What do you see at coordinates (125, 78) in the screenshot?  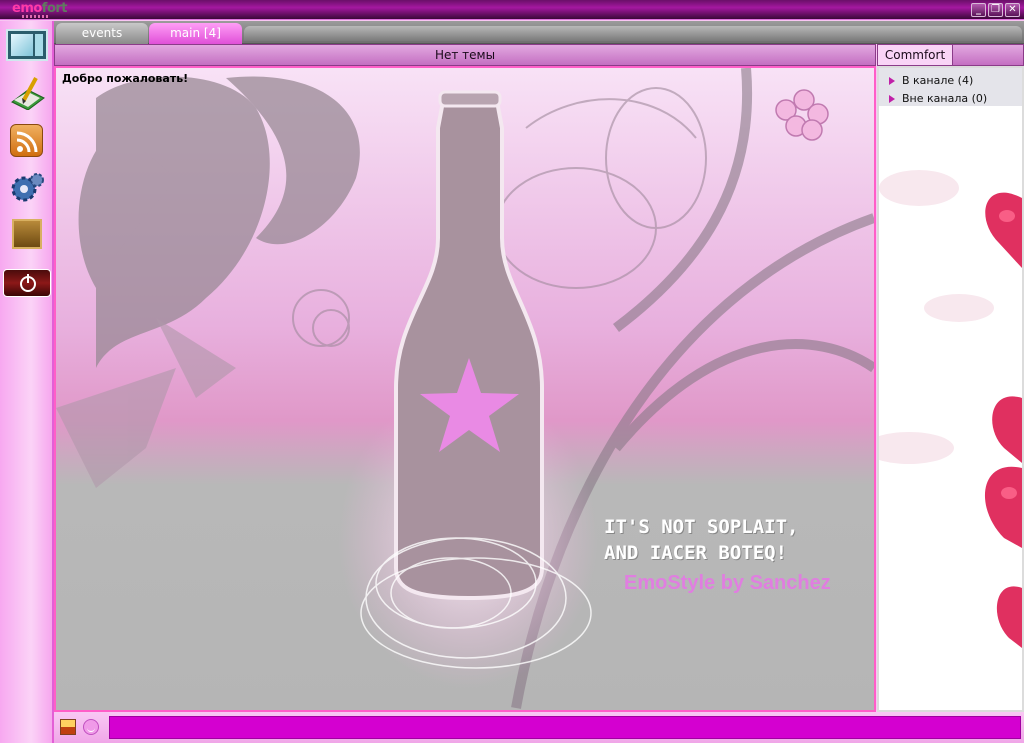 I see `welcome-message: Добро пожаловать!` at bounding box center [125, 78].